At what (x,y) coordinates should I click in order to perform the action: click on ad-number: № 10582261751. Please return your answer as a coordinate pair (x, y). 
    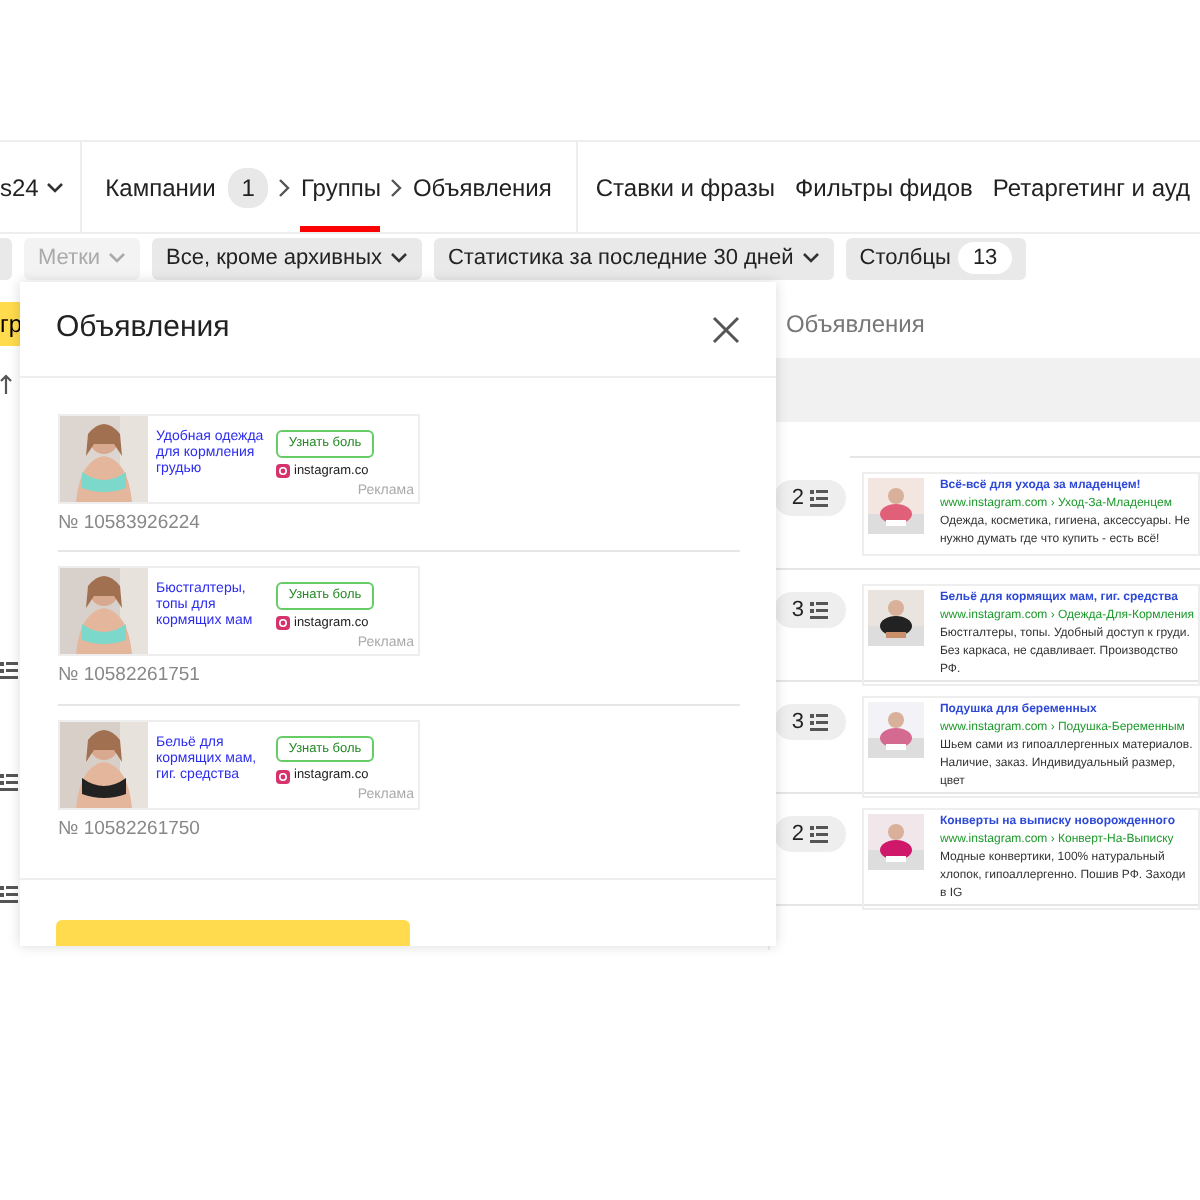
    Looking at the image, I should click on (130, 676).